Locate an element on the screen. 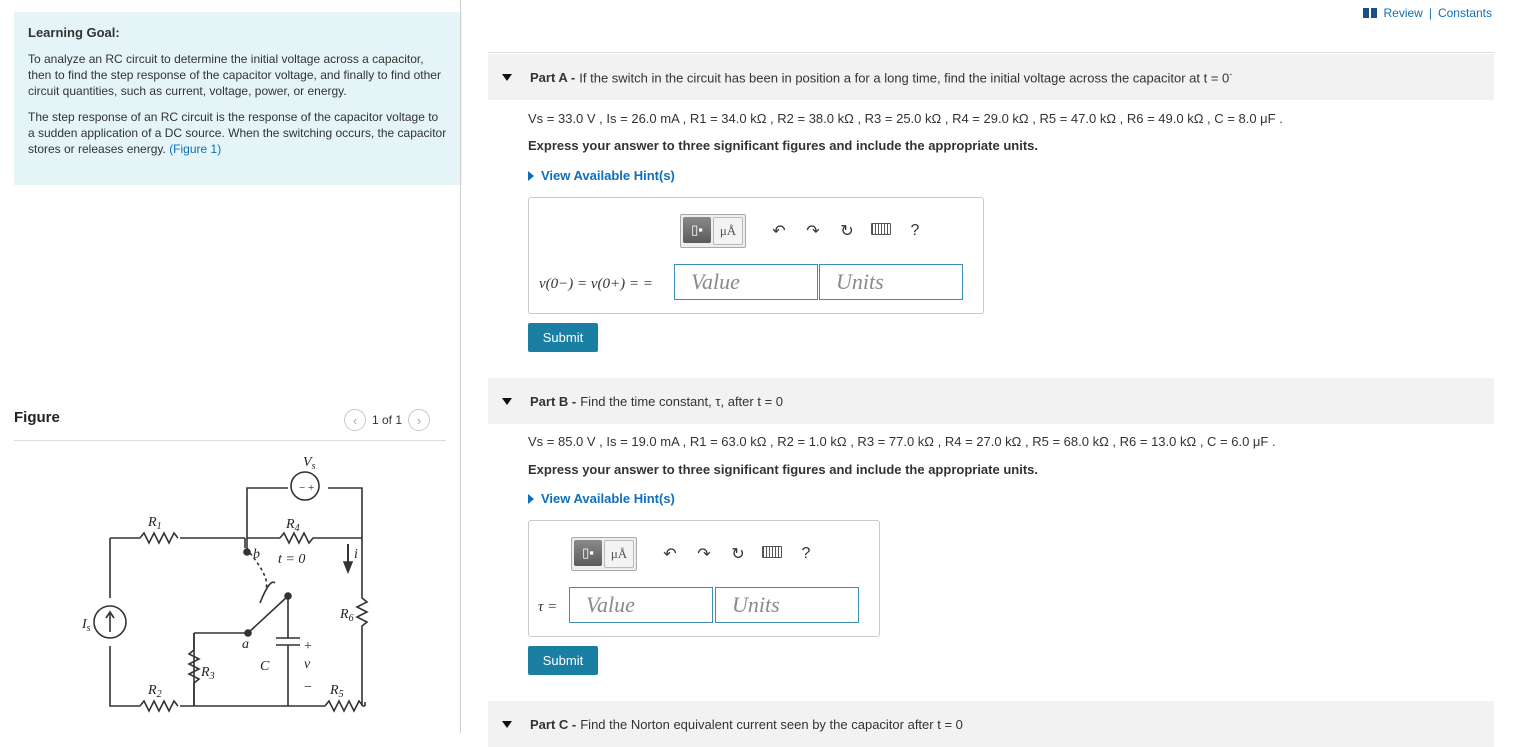 Image resolution: width=1513 pixels, height=747 pixels. label-vs-polarity: − + is located at coordinates (306, 488).